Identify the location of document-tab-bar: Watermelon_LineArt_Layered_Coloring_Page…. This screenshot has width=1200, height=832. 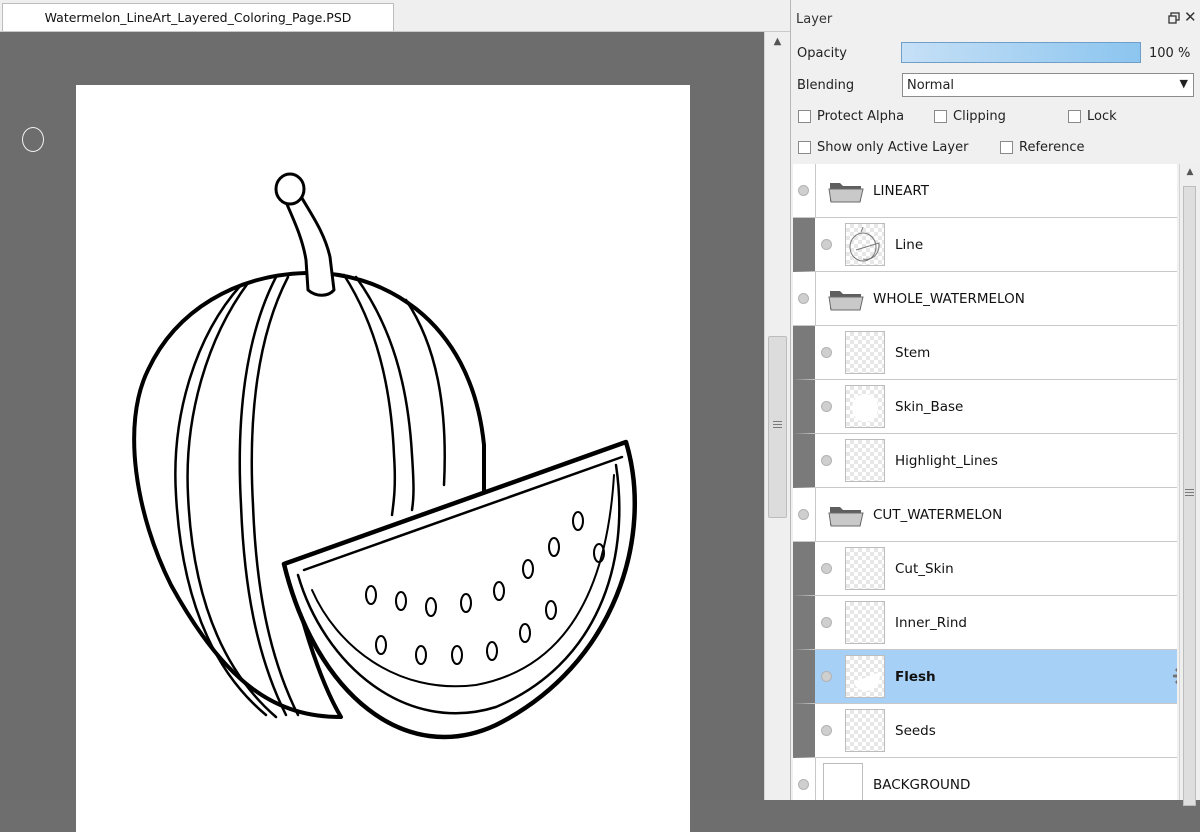
(395, 16).